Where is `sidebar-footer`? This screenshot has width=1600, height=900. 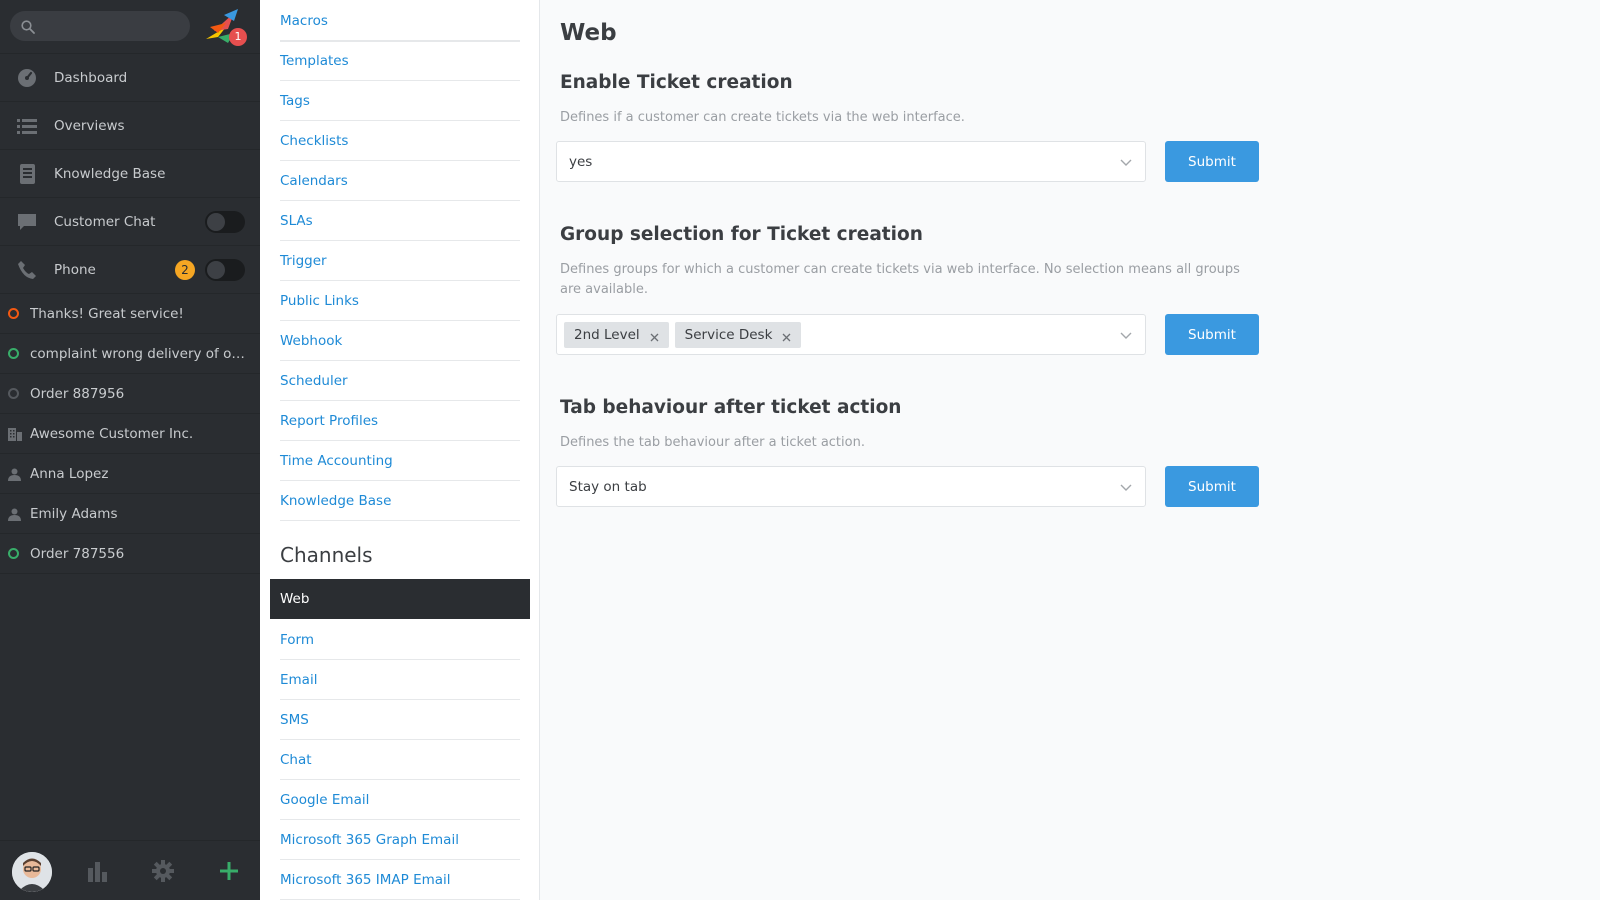 sidebar-footer is located at coordinates (130, 870).